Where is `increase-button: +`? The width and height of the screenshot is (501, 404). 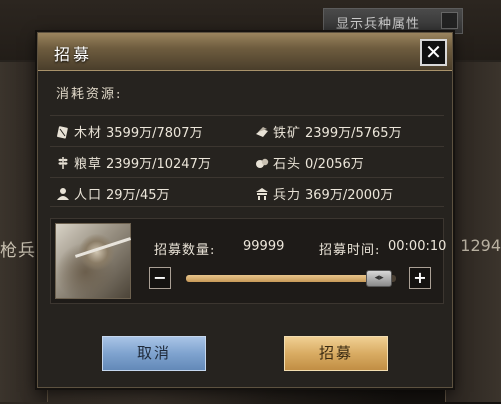
increase-button: + is located at coordinates (420, 278).